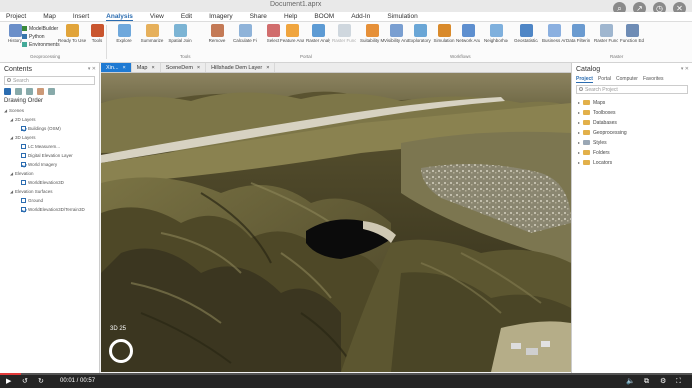 The height and width of the screenshot is (388, 692). What do you see at coordinates (16, 16) in the screenshot?
I see `ribbon-tab-project: Project` at bounding box center [16, 16].